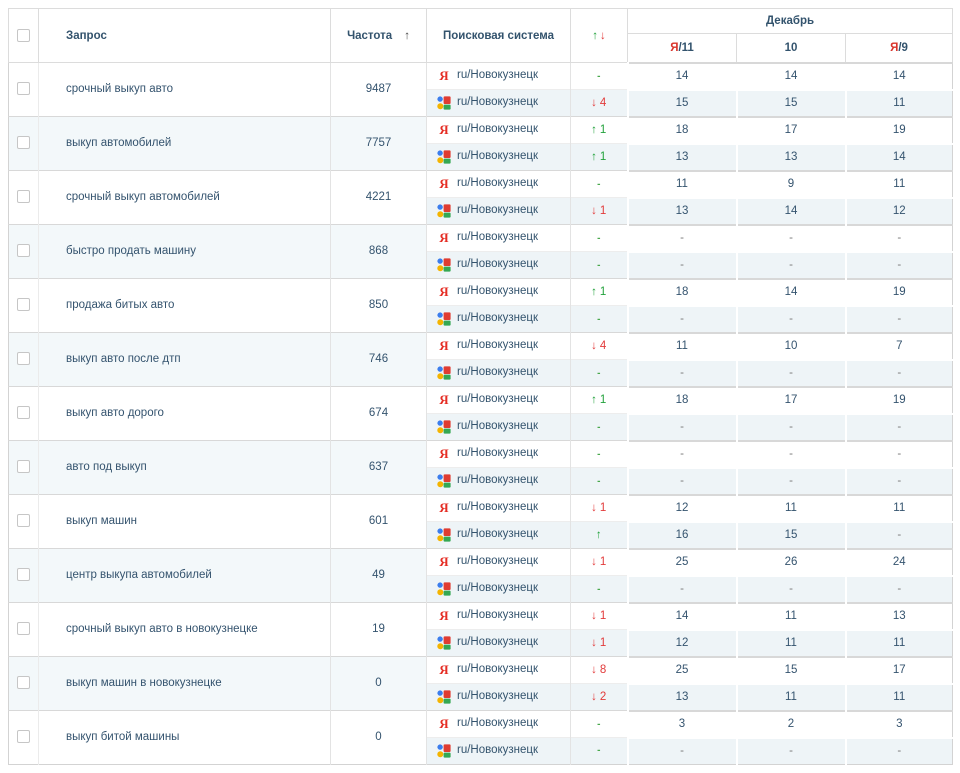 This screenshot has width=960, height=773. I want to click on frequency-value: 746, so click(378, 359).